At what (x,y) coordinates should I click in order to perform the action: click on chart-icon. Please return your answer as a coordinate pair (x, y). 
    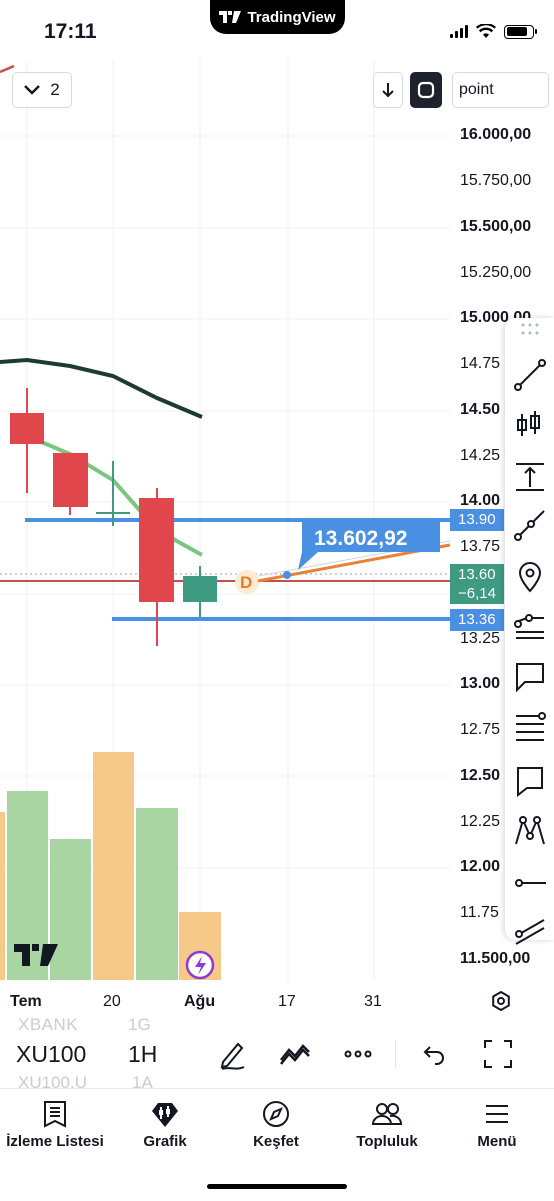
    Looking at the image, I should click on (165, 1115).